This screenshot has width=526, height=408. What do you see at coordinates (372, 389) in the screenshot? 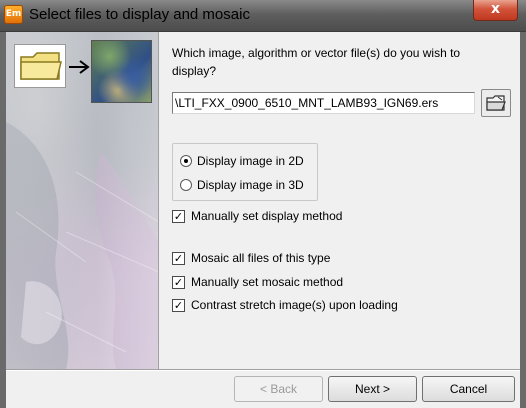
I see `next-button: Next >` at bounding box center [372, 389].